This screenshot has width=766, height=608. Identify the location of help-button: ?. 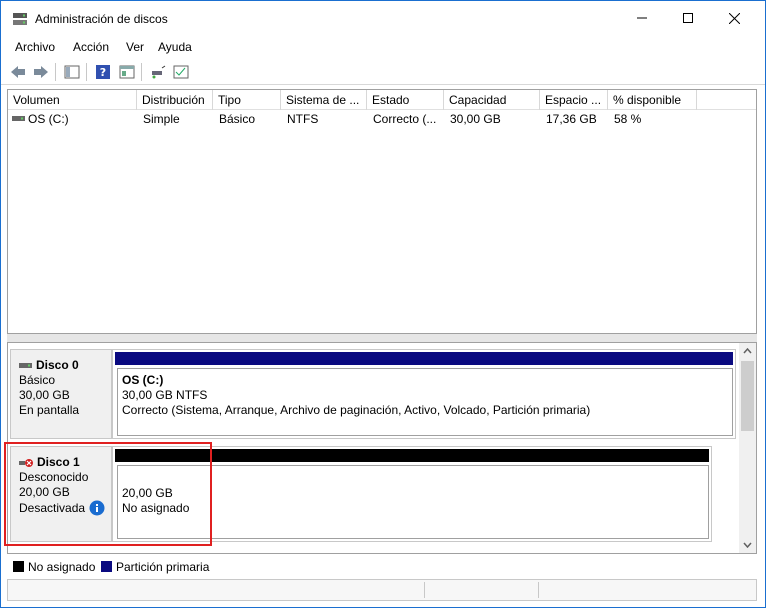
(103, 72).